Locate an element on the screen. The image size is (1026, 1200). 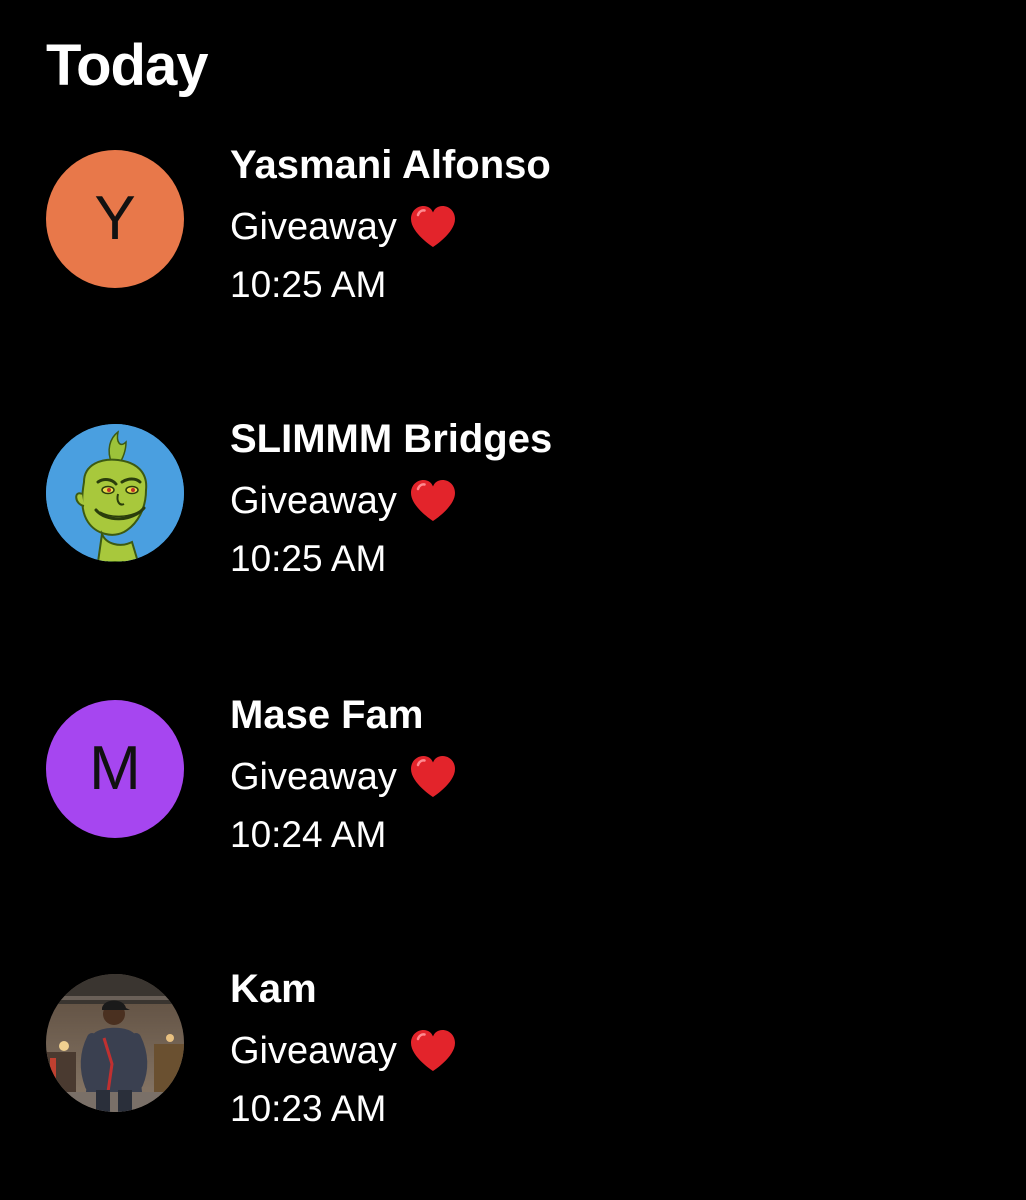
sender-name: SLIMMM Bridges is located at coordinates (391, 439).